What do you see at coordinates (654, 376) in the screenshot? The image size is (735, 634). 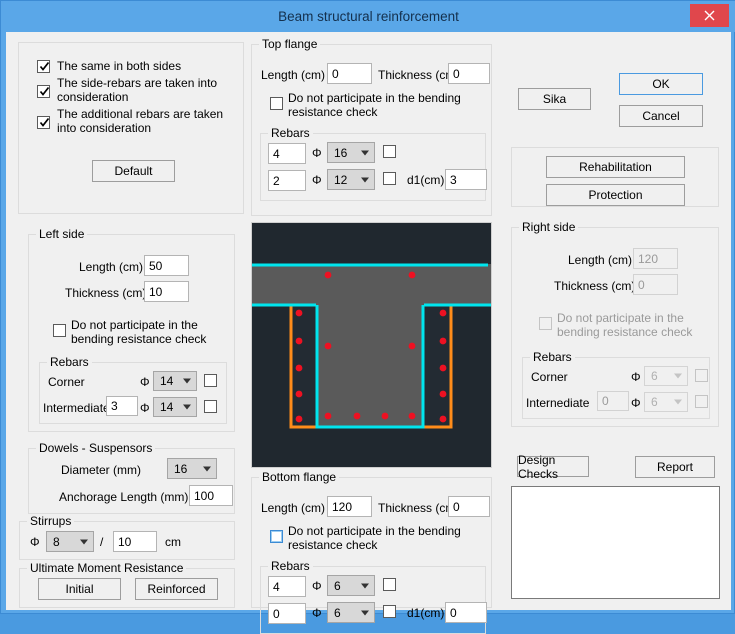 I see `right-side-corner-diameter-value: 6` at bounding box center [654, 376].